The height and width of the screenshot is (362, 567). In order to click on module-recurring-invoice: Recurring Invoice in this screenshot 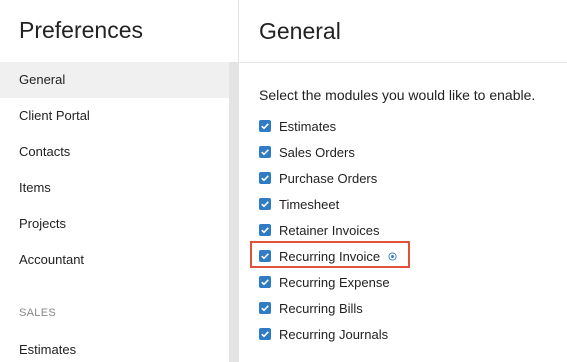, I will do `click(328, 256)`.